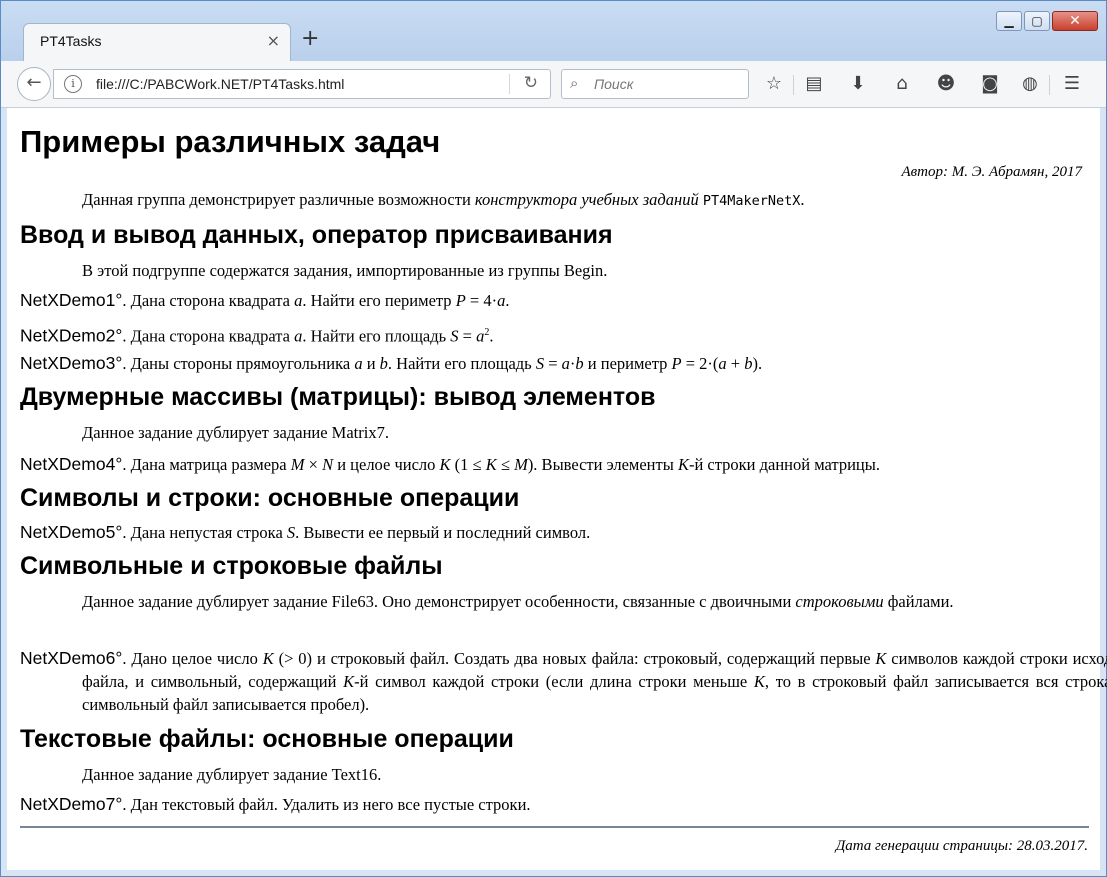 Image resolution: width=1107 pixels, height=877 pixels. I want to click on tab-close-icon: ×, so click(273, 40).